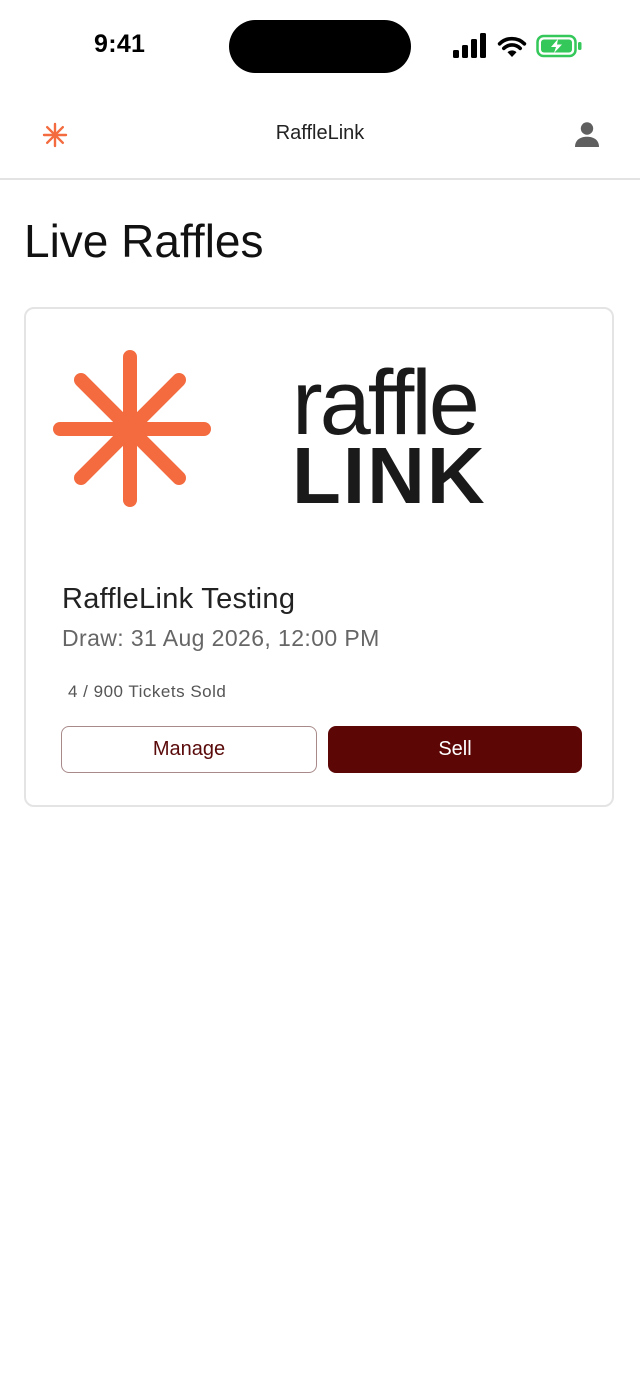 Image resolution: width=640 pixels, height=1384 pixels. I want to click on app-title: RaffleLink, so click(320, 133).